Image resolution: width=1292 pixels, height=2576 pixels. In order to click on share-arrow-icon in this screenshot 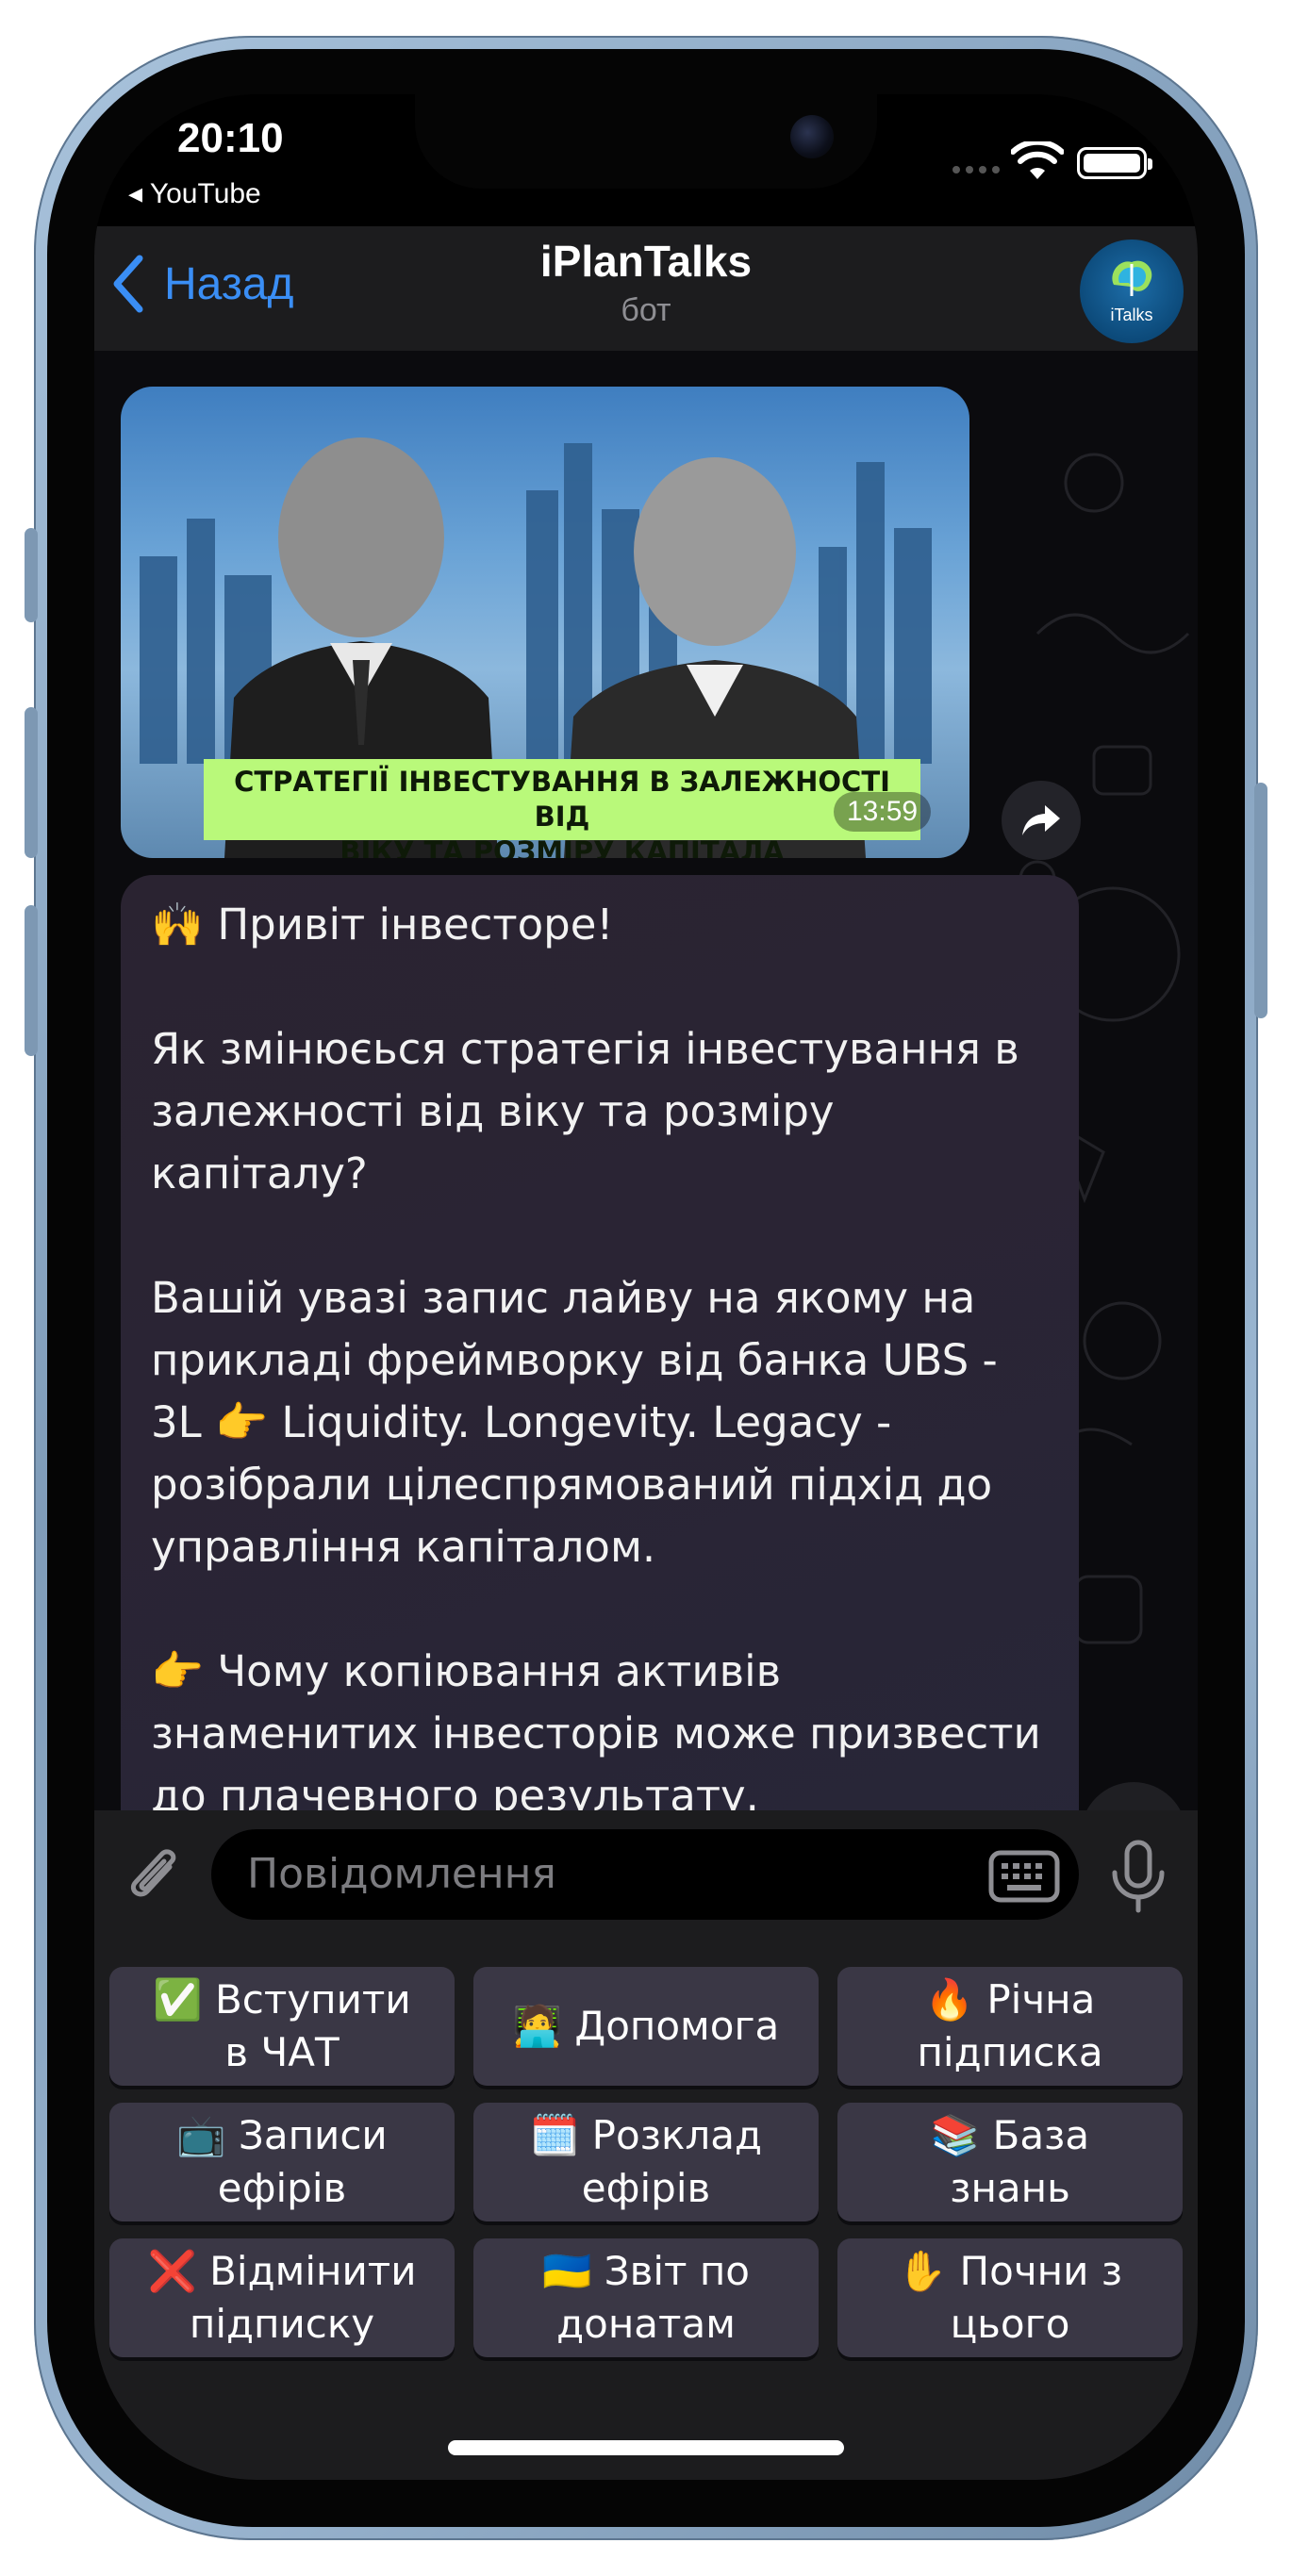, I will do `click(1041, 820)`.